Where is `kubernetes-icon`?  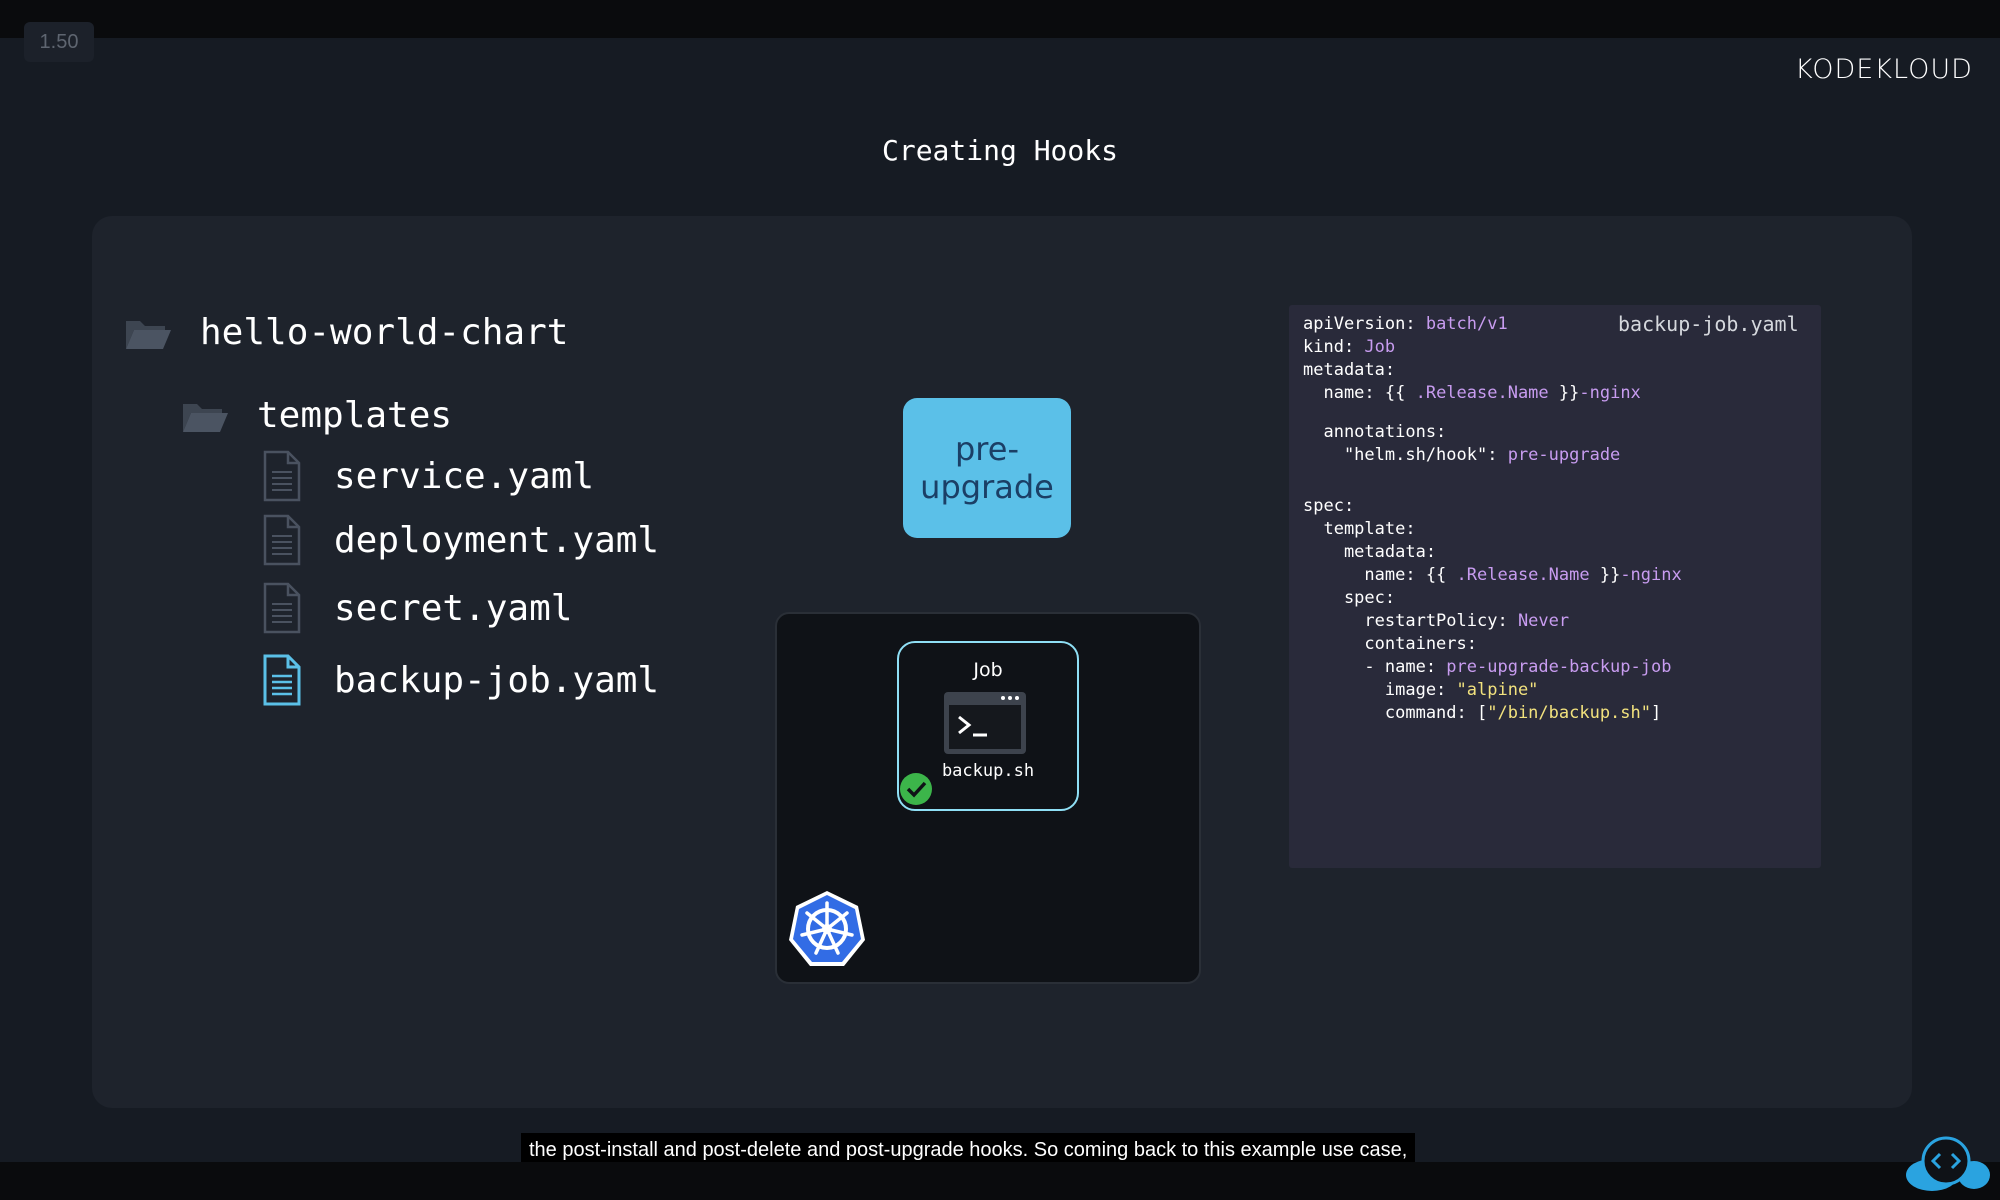
kubernetes-icon is located at coordinates (827, 931).